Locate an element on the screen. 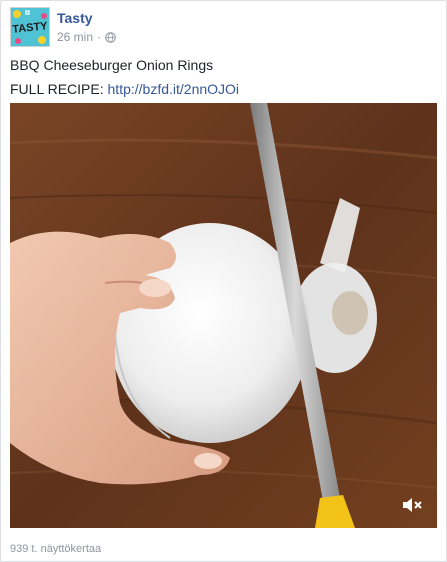  recipe-link: http://bzfd.it/2nnOJOi is located at coordinates (174, 89).